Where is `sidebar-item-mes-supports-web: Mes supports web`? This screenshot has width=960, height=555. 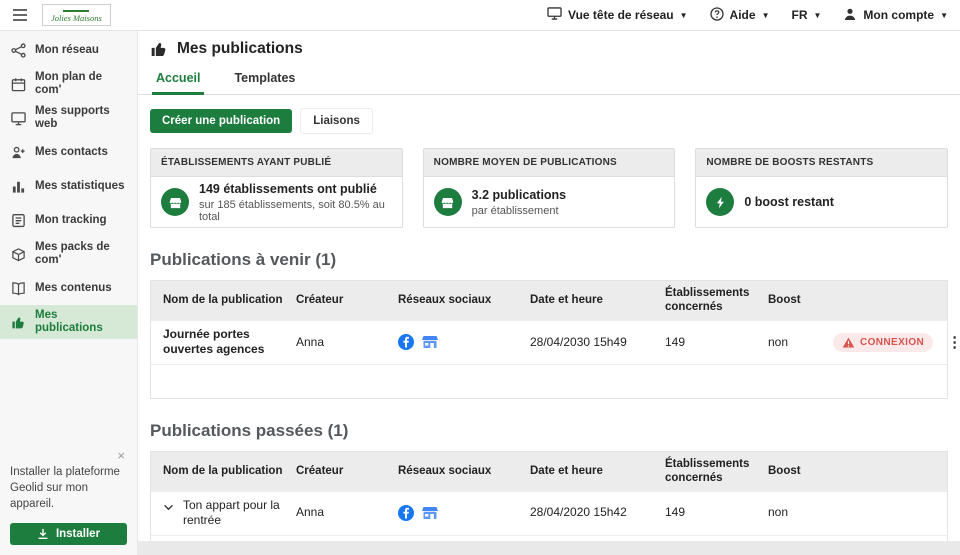
sidebar-item-mes-supports-web: Mes supports web is located at coordinates (68, 118).